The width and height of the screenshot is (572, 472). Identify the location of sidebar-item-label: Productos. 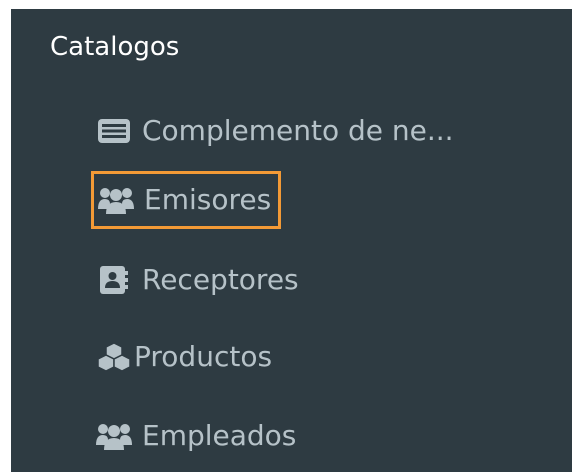
(203, 356).